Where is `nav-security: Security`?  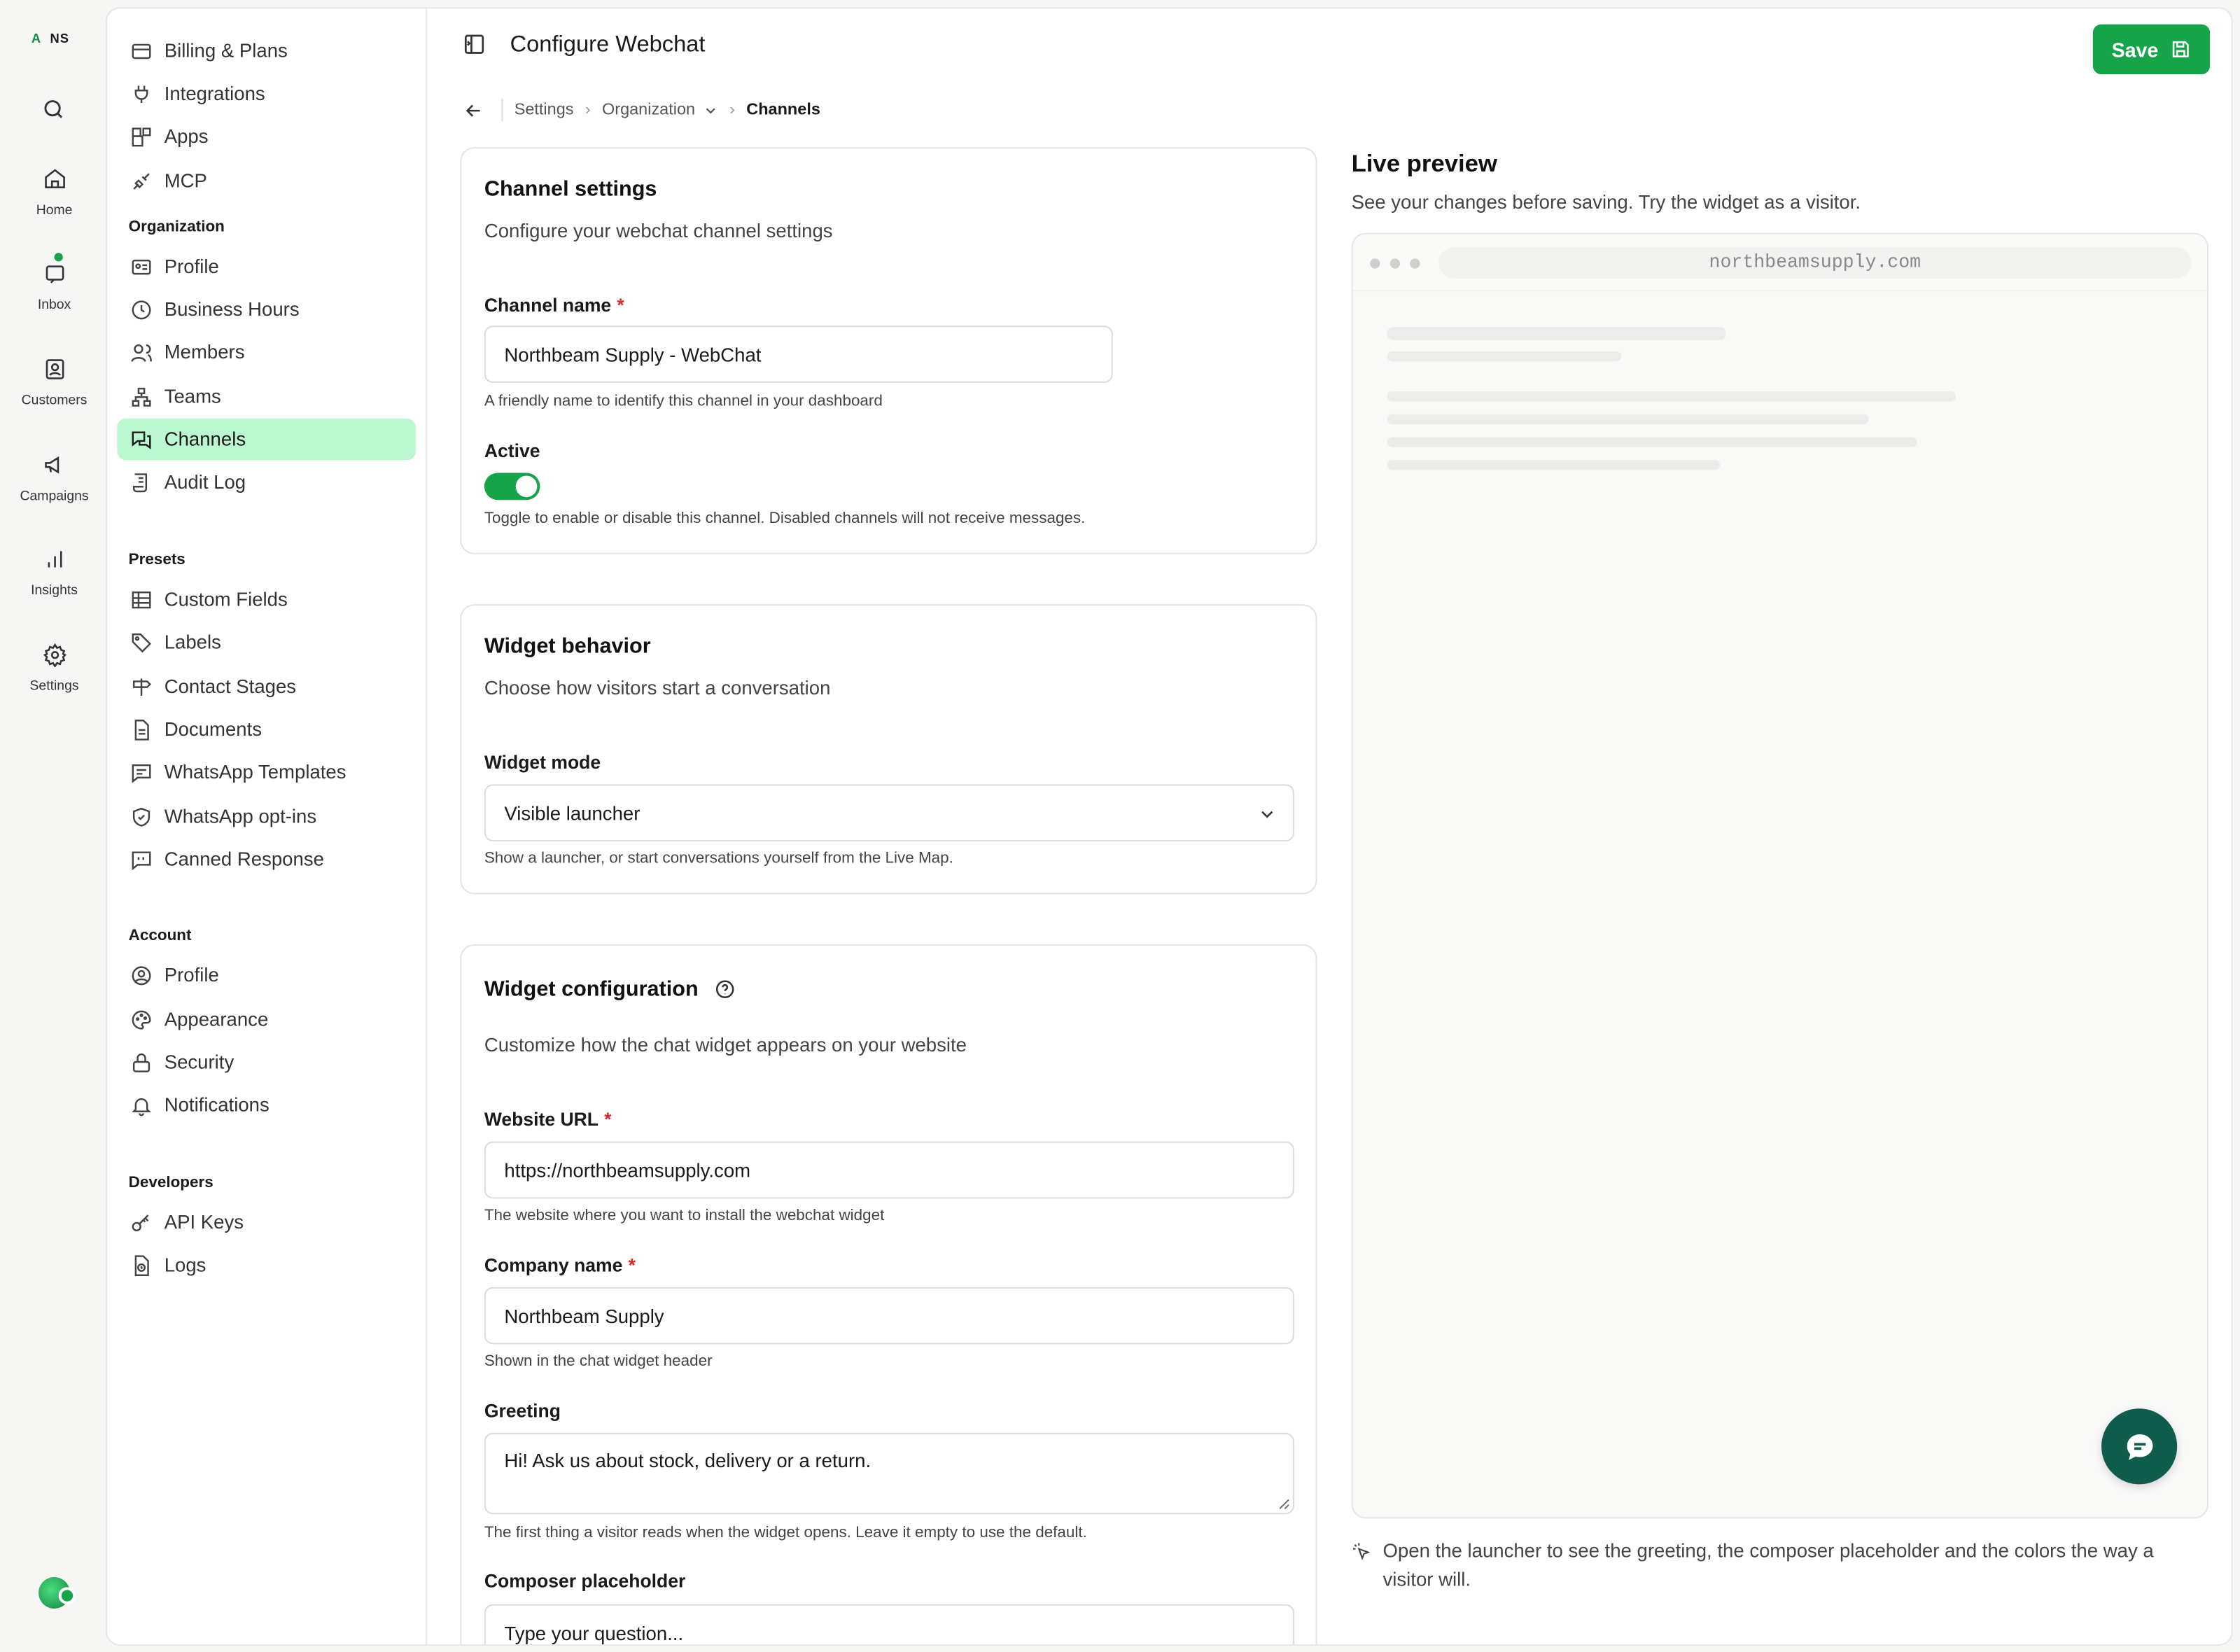 nav-security: Security is located at coordinates (266, 1062).